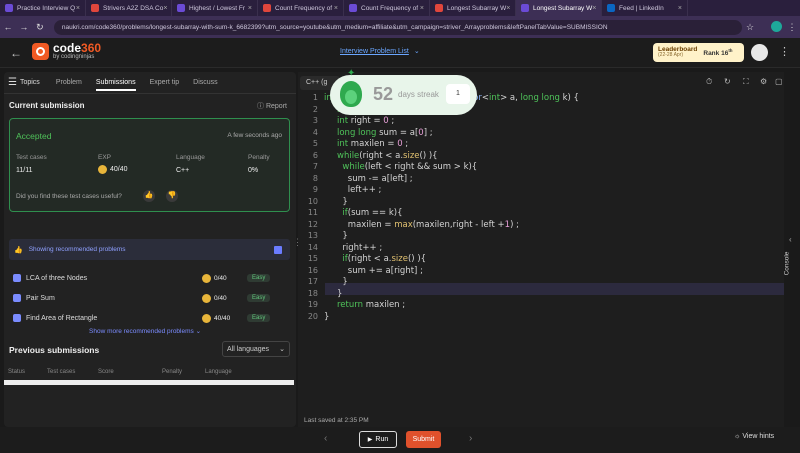 The image size is (800, 453). What do you see at coordinates (325, 438) in the screenshot?
I see `prev-icon: ‹` at bounding box center [325, 438].